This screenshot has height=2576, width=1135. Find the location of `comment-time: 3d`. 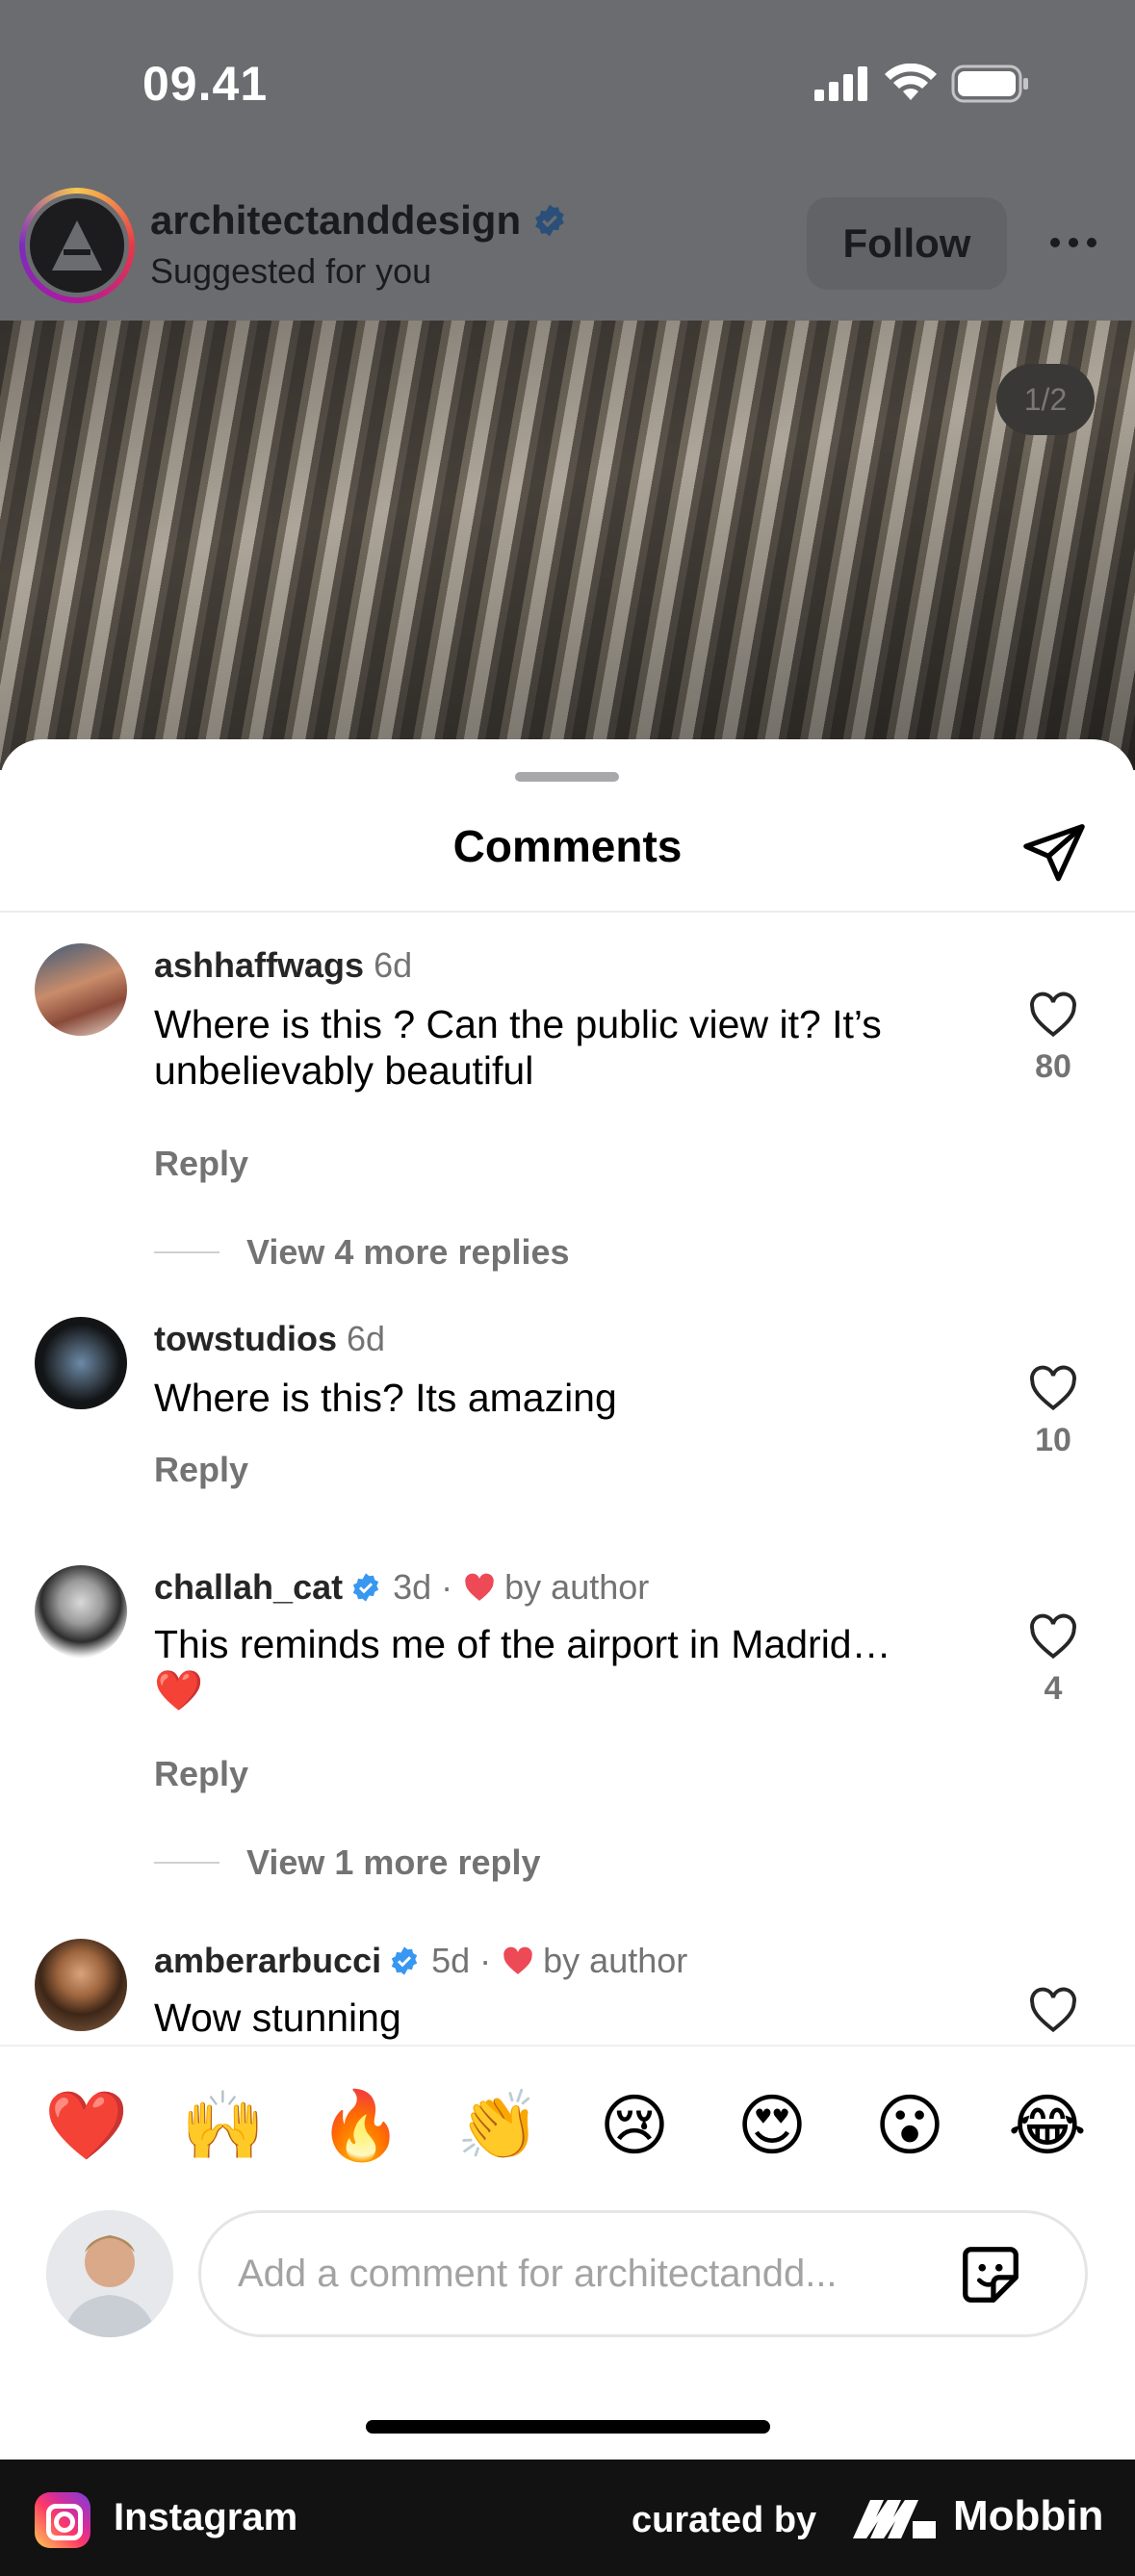

comment-time: 3d is located at coordinates (412, 1587).